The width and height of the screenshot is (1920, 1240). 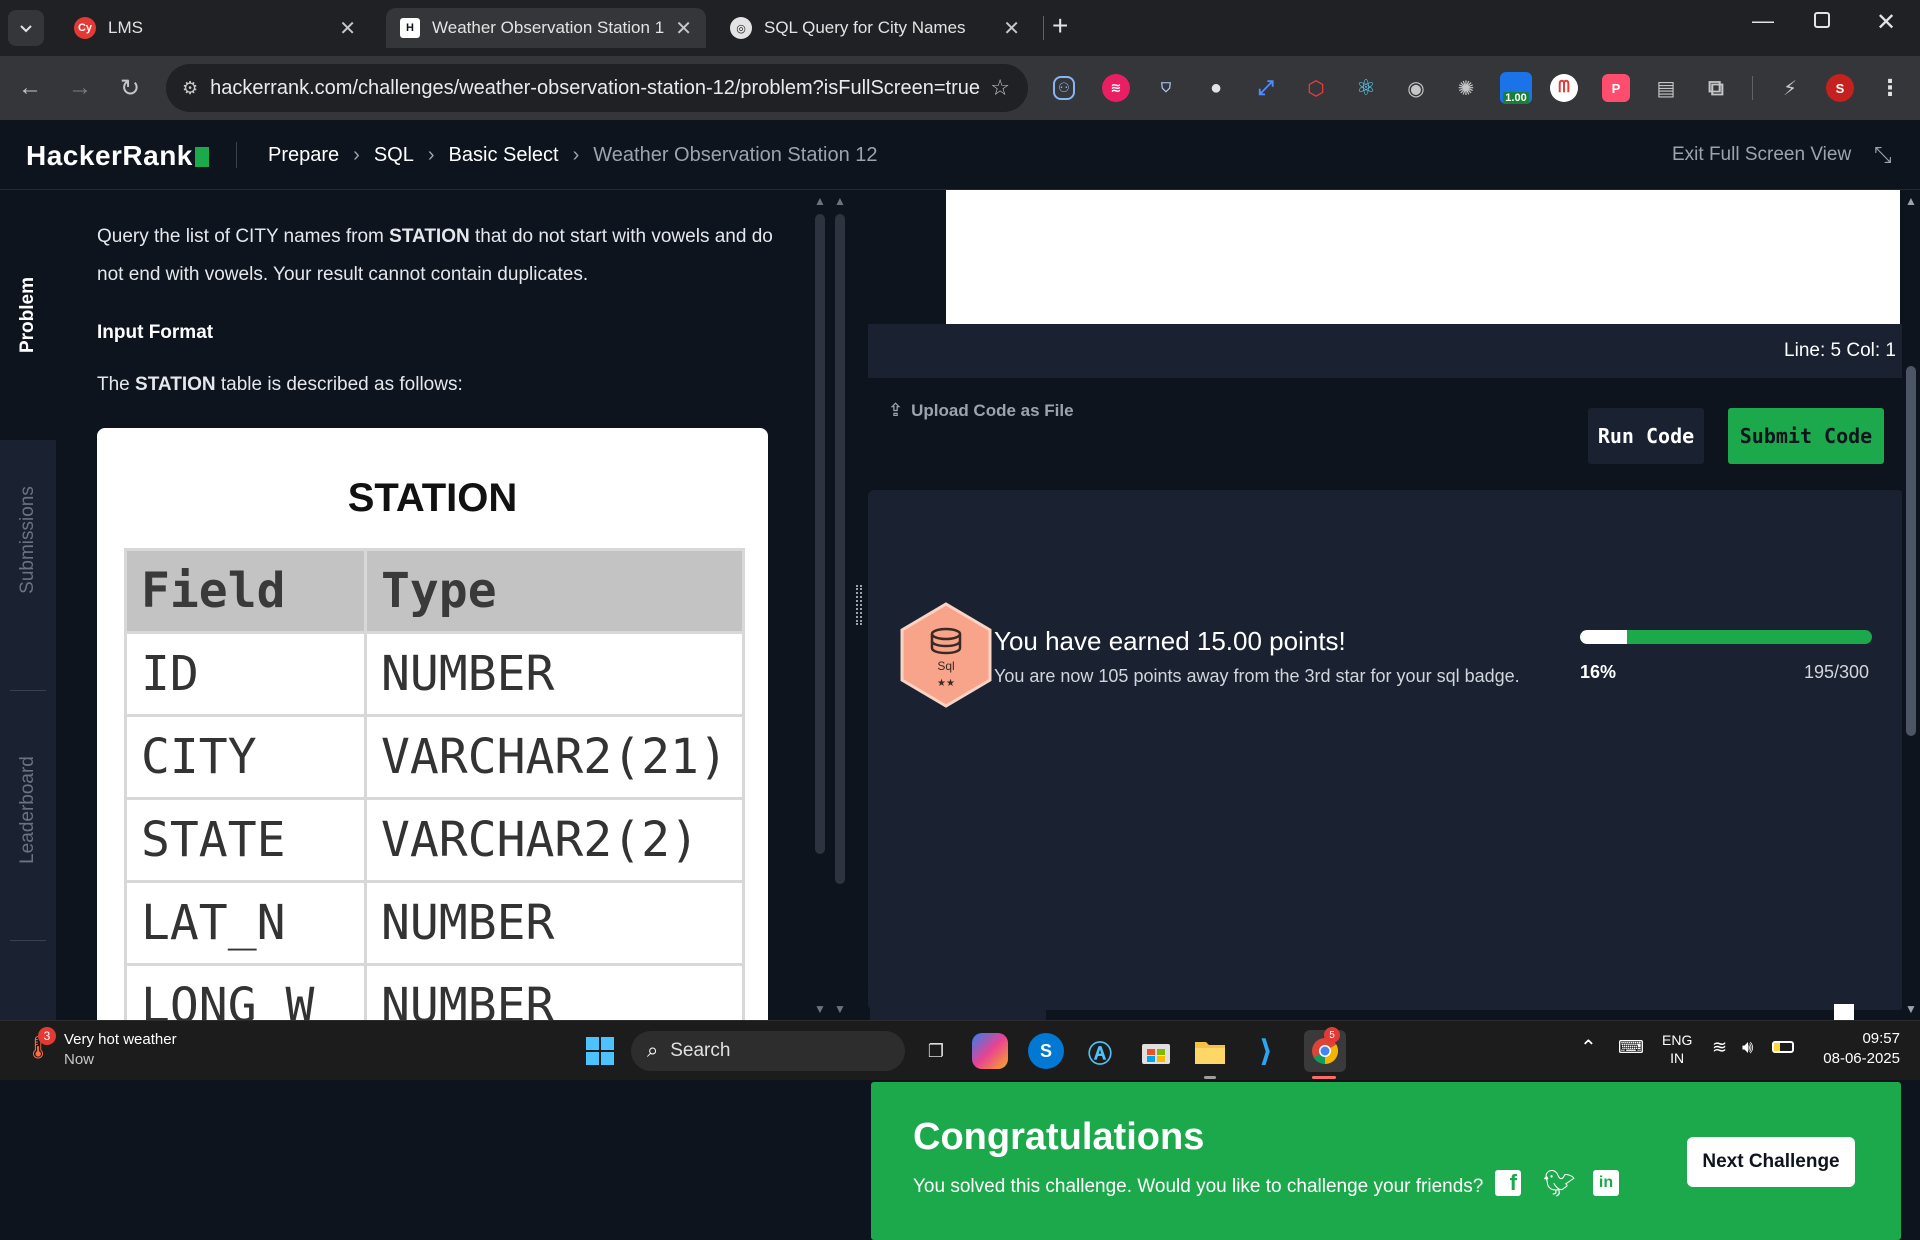 What do you see at coordinates (28, 540) in the screenshot?
I see `tab-submissions: Submissions` at bounding box center [28, 540].